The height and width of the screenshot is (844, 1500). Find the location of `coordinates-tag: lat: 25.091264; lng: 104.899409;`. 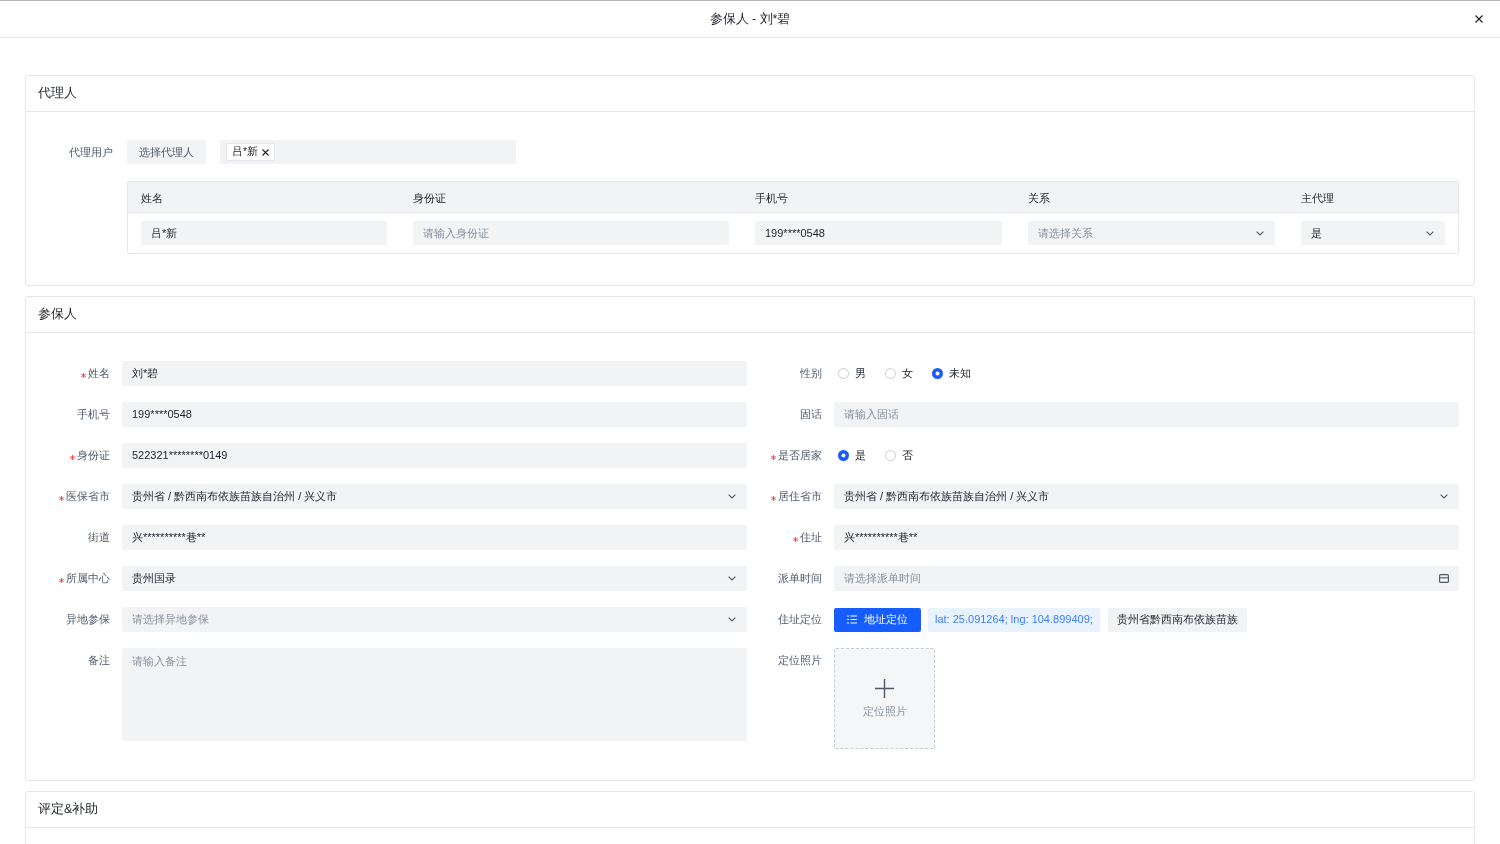

coordinates-tag: lat: 25.091264; lng: 104.899409; is located at coordinates (1014, 619).